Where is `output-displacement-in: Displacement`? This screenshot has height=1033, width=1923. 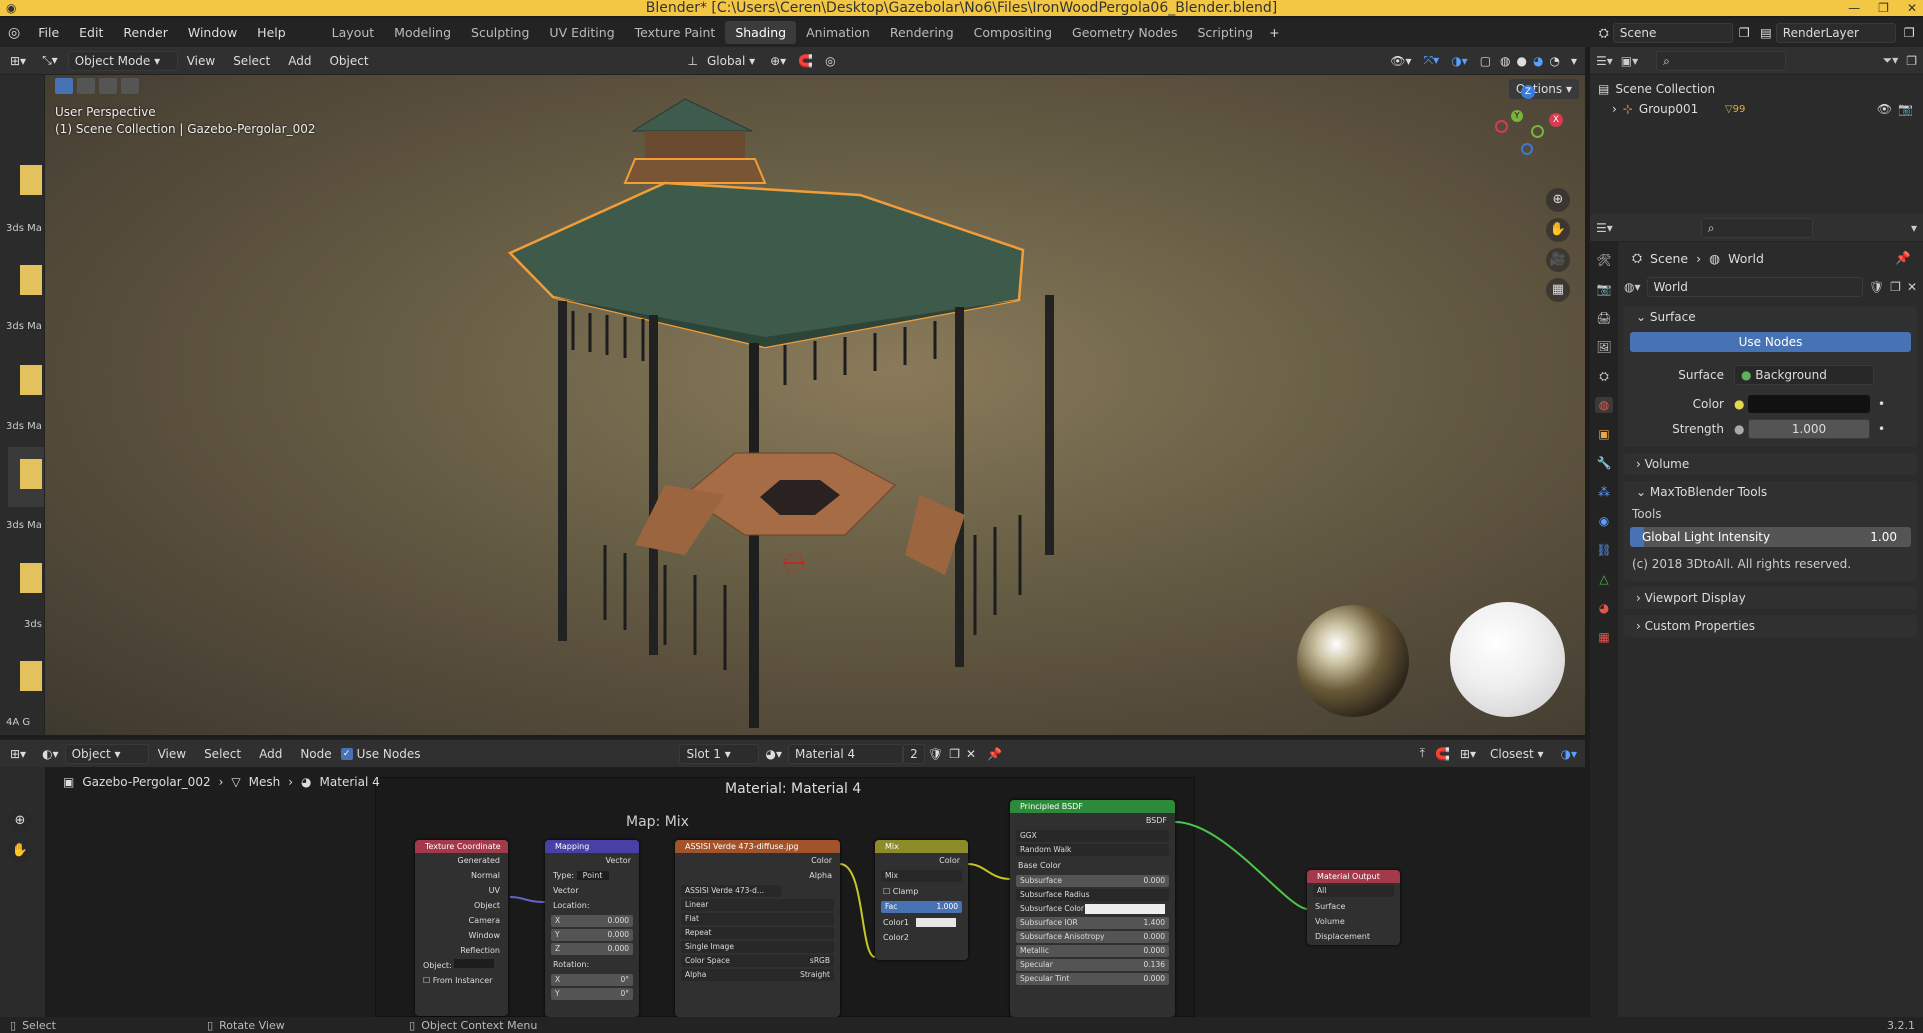 output-displacement-in: Displacement is located at coordinates (1353, 936).